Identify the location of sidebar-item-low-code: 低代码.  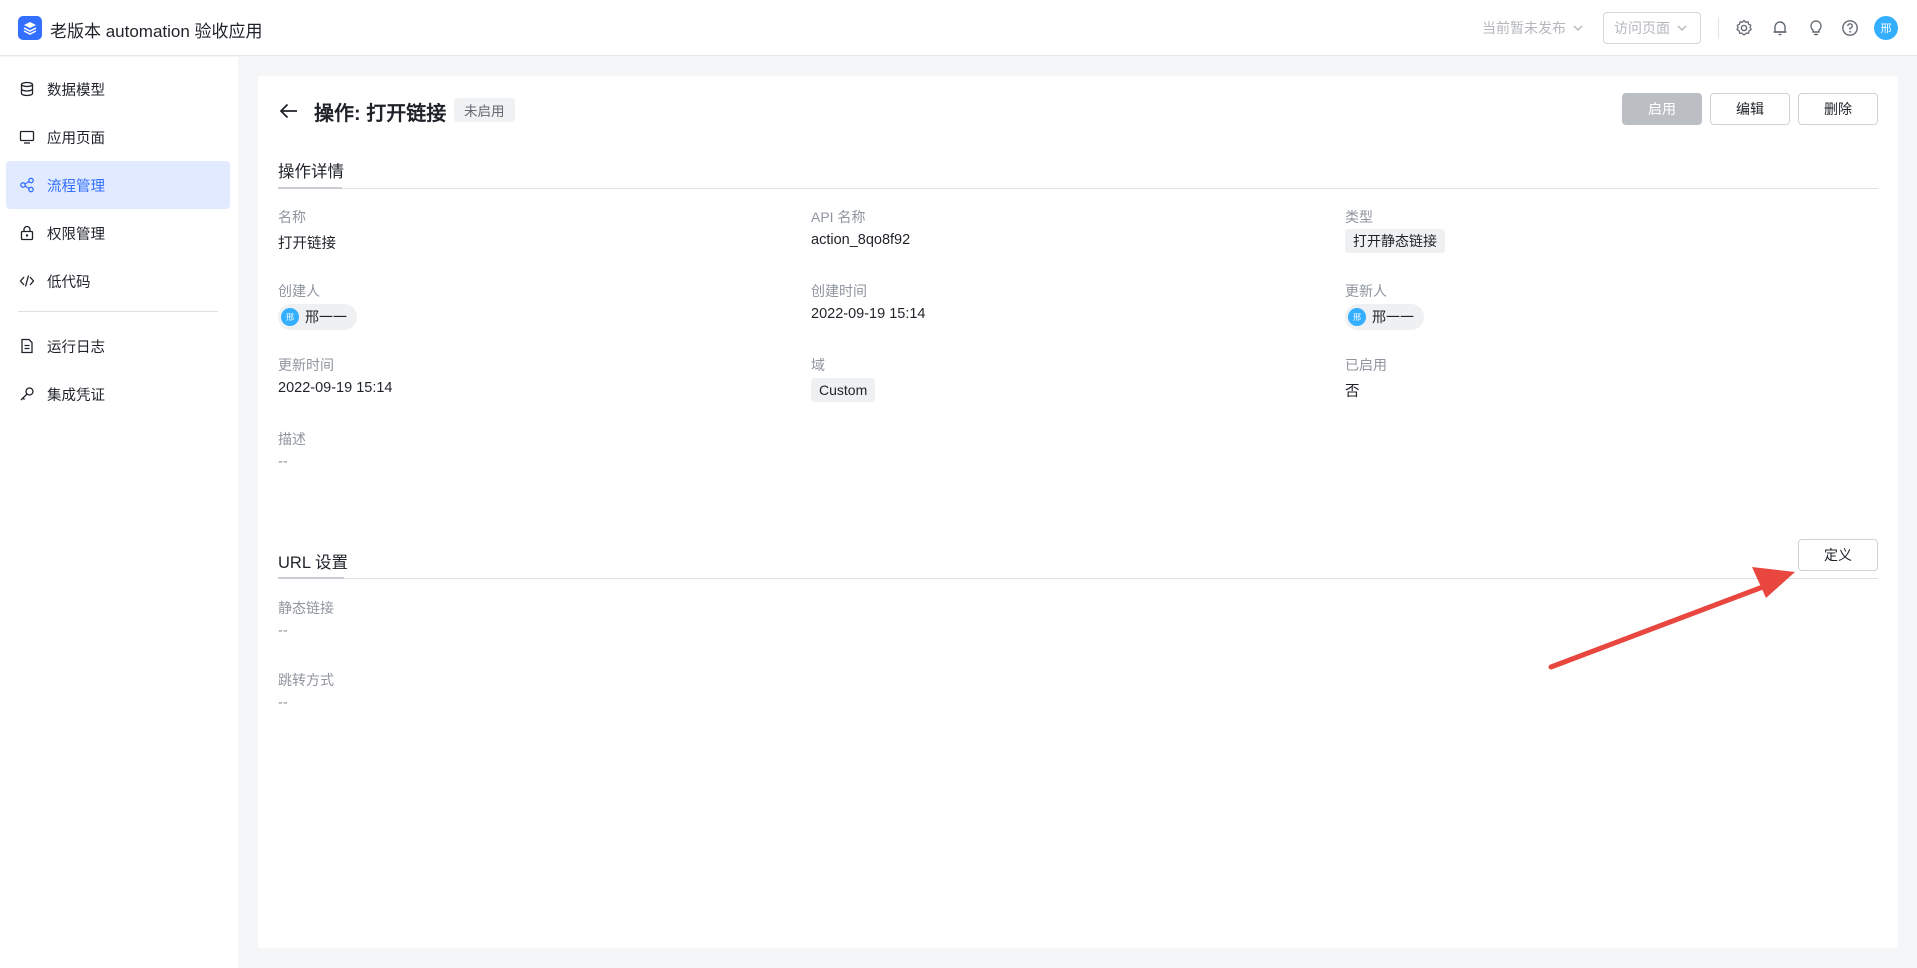
(118, 281).